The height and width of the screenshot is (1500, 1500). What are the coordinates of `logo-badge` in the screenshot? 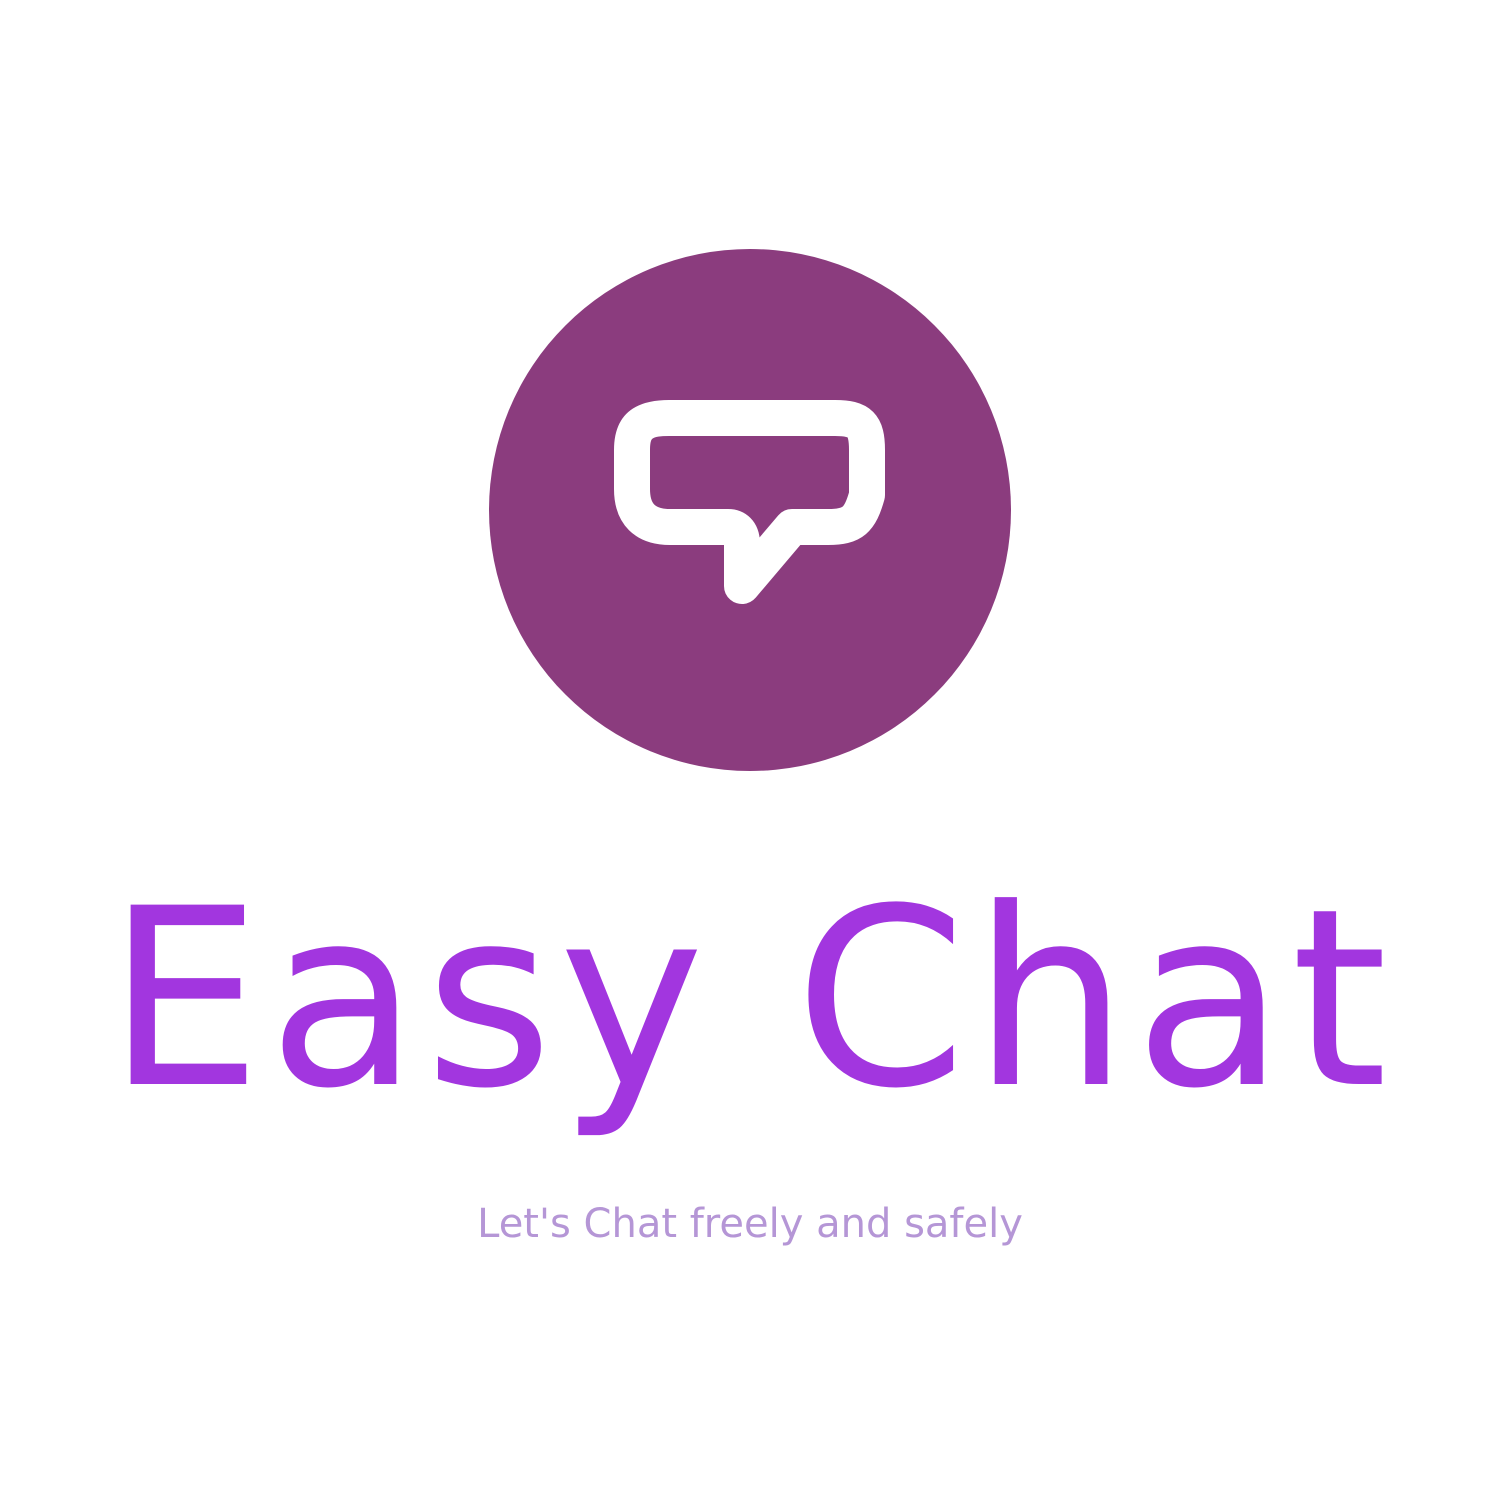 It's located at (750, 510).